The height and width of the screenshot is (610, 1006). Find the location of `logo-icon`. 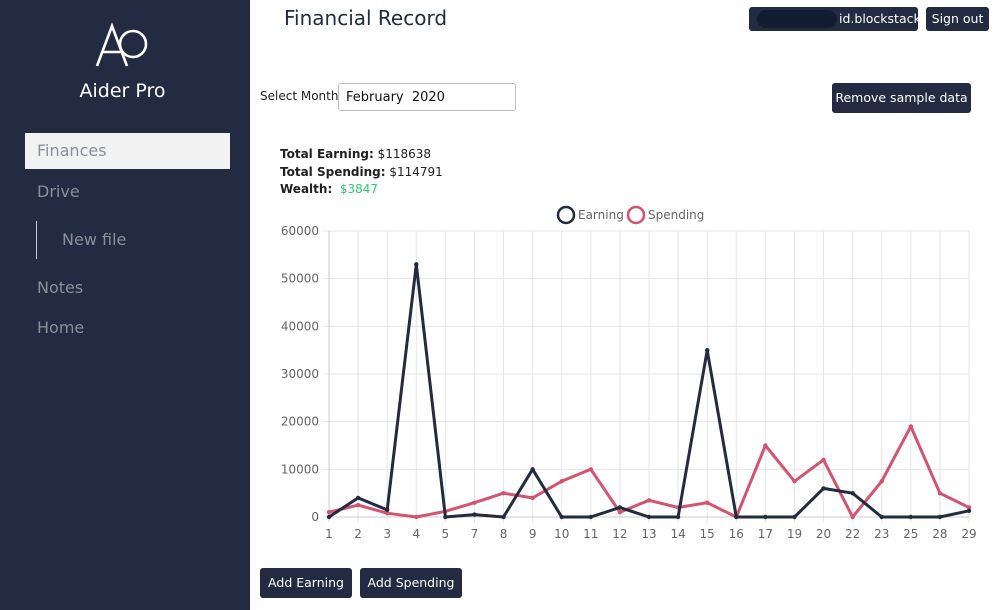

logo-icon is located at coordinates (121, 44).